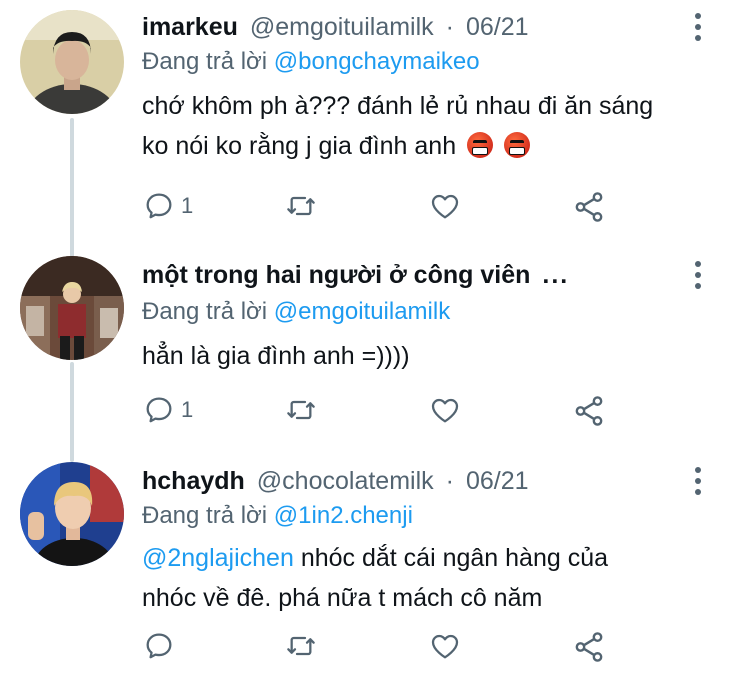 This screenshot has height=682, width=750. What do you see at coordinates (342, 598) in the screenshot?
I see `tweet-text-line: nhóc về đê. phá nữa t mách cô năm` at bounding box center [342, 598].